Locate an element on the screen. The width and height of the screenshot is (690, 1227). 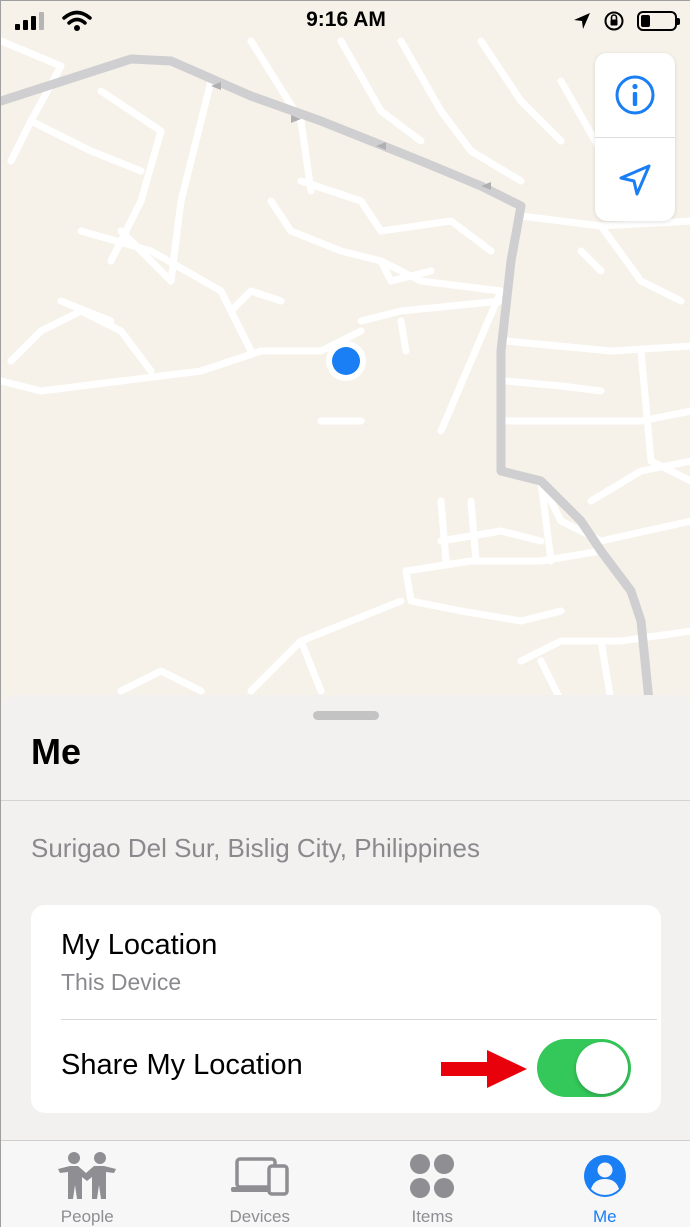
my-location-title: My Location is located at coordinates (139, 945).